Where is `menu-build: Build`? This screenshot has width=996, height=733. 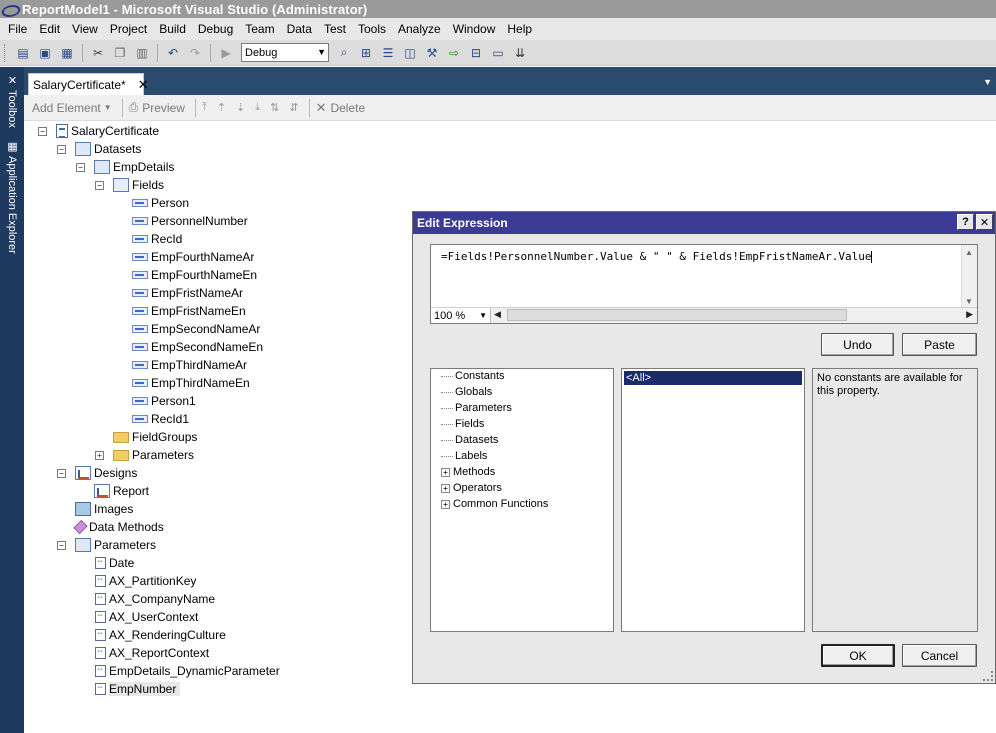 menu-build: Build is located at coordinates (172, 29).